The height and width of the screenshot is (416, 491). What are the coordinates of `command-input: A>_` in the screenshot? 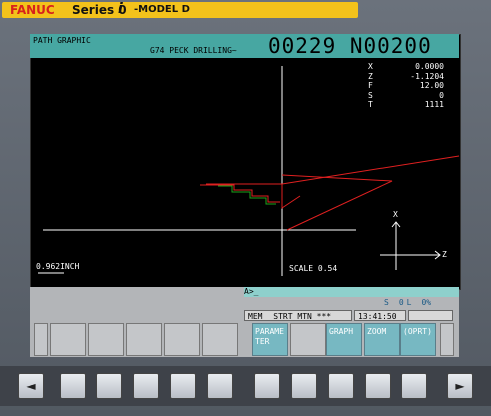 It's located at (351, 292).